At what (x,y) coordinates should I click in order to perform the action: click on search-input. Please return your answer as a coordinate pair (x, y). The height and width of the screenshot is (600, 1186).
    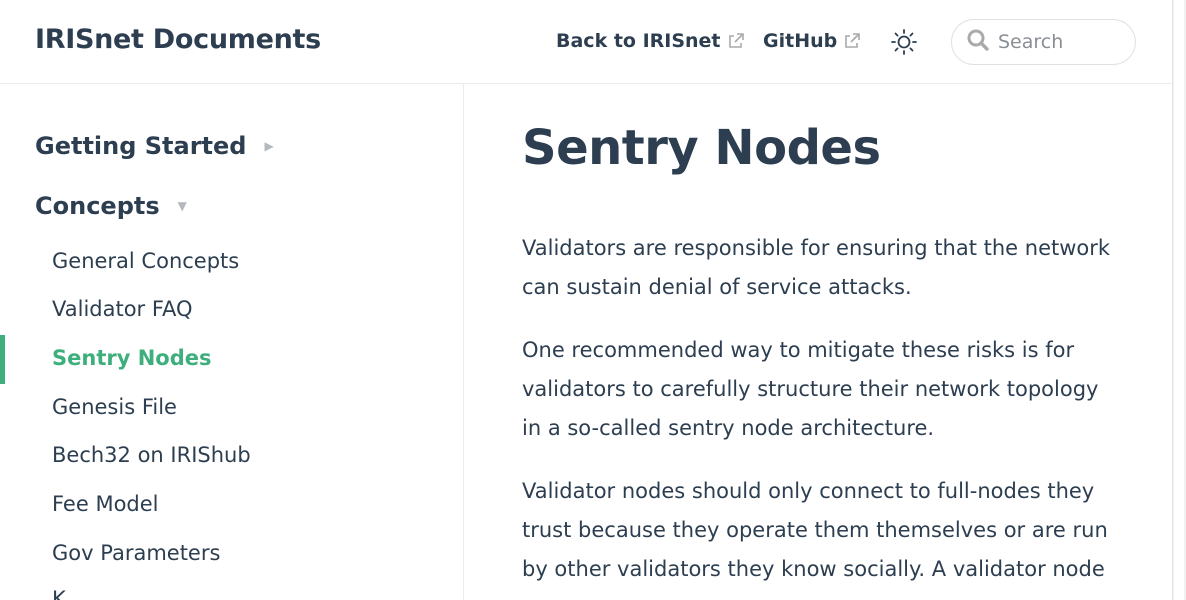
    Looking at the image, I should click on (1058, 42).